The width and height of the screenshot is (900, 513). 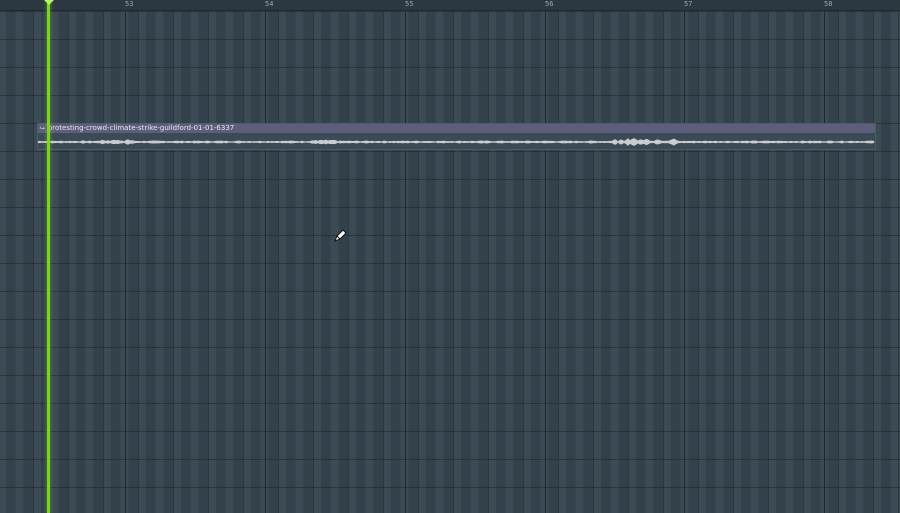 I want to click on triangle-down-icon, so click(x=49, y=2).